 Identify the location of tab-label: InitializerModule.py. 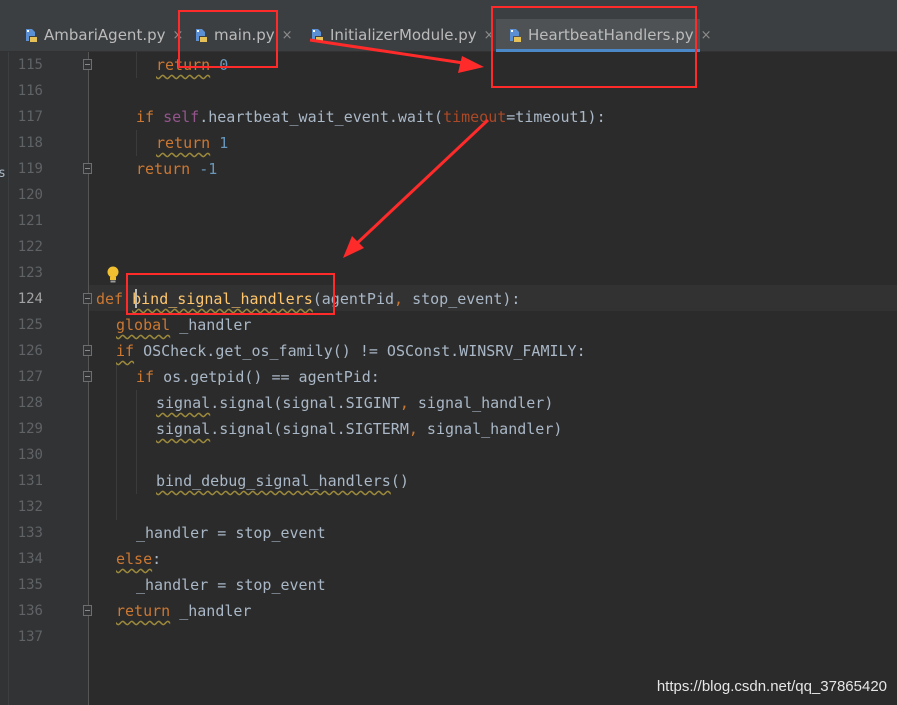
(403, 35).